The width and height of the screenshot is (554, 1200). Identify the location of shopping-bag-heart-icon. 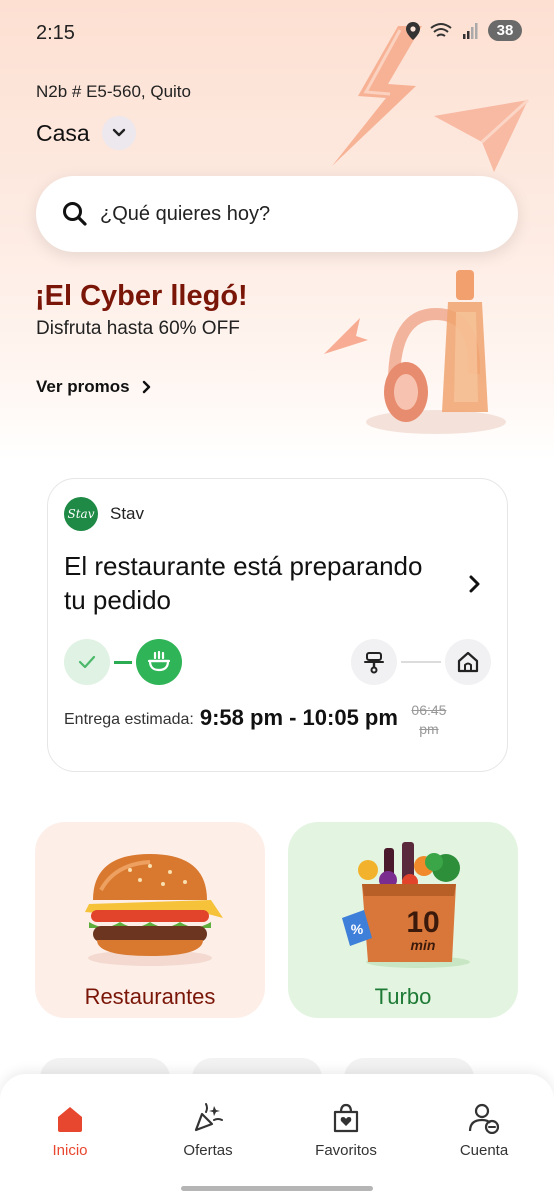
(346, 1118).